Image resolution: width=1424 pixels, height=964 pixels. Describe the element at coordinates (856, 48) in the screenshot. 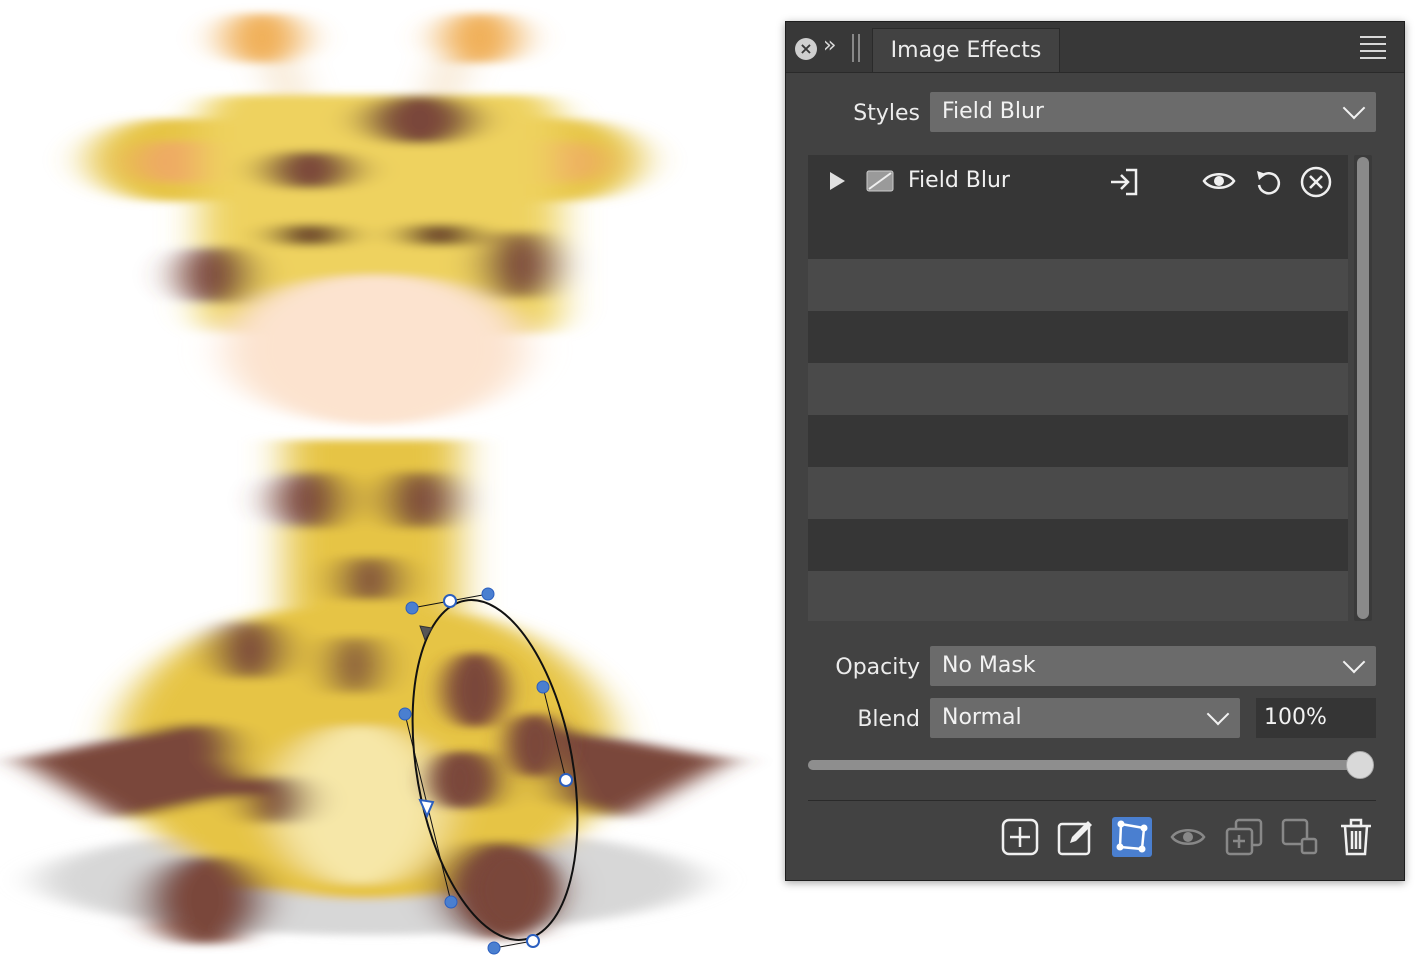

I see `drag-grip-icon` at that location.